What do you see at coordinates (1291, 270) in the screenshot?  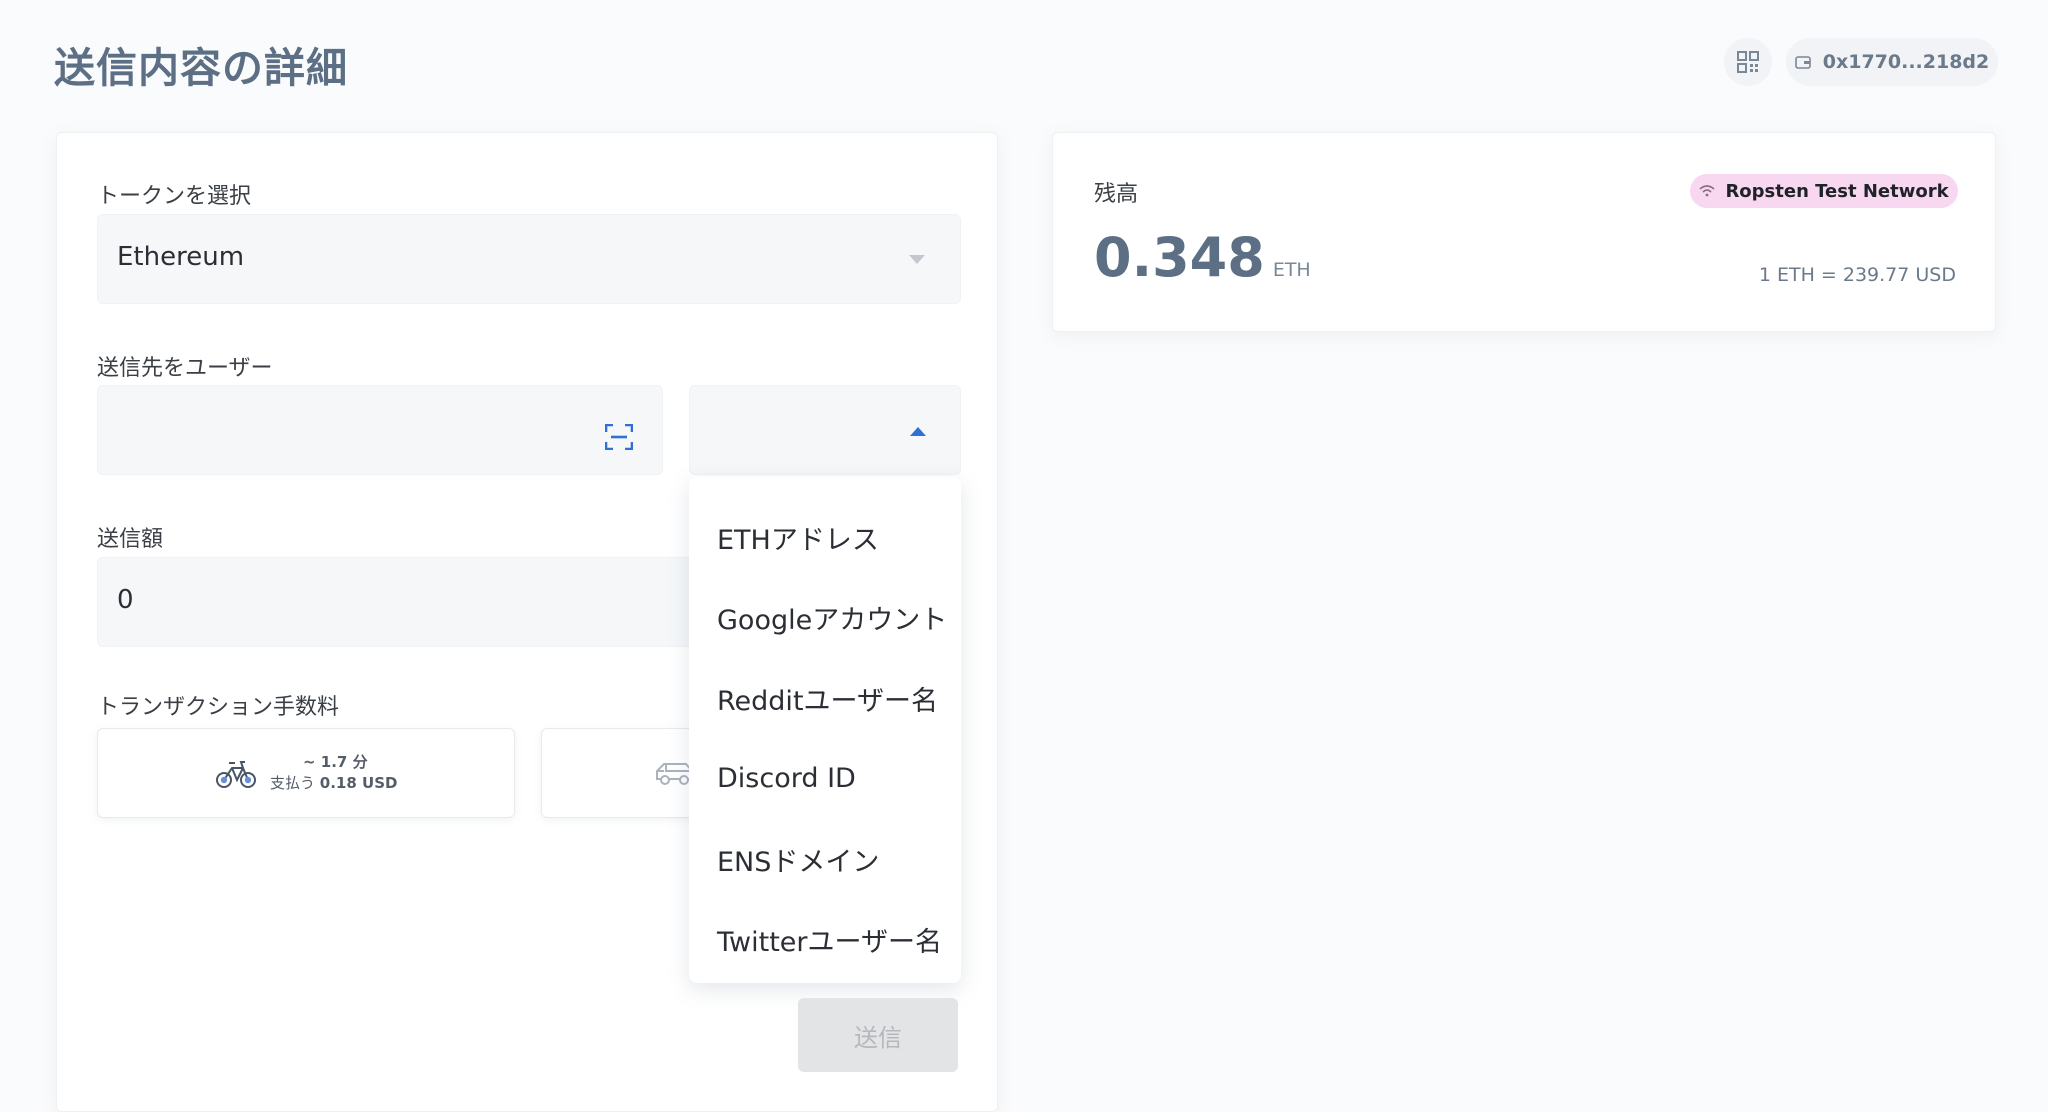 I see `balance-unit: ETH` at bounding box center [1291, 270].